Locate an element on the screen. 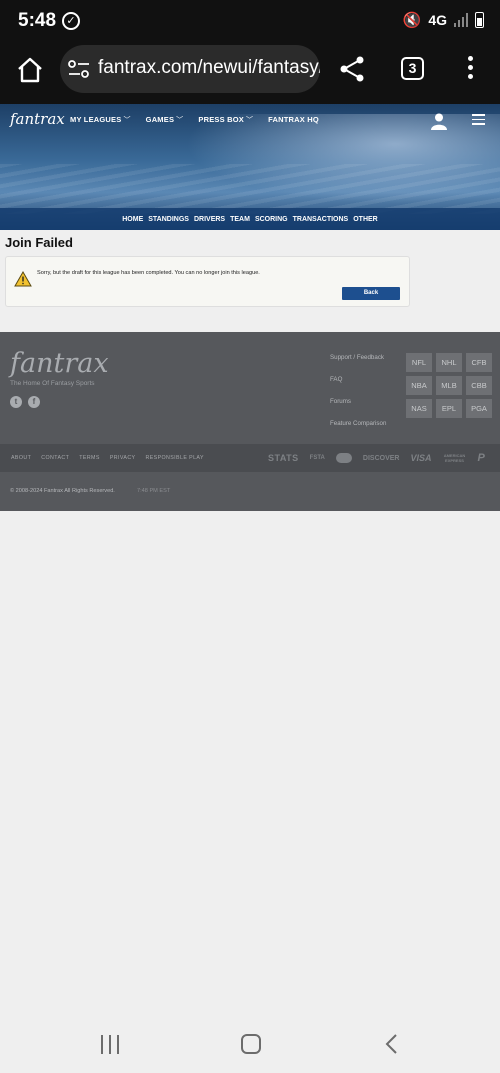  facebook-icon: f is located at coordinates (34, 402).